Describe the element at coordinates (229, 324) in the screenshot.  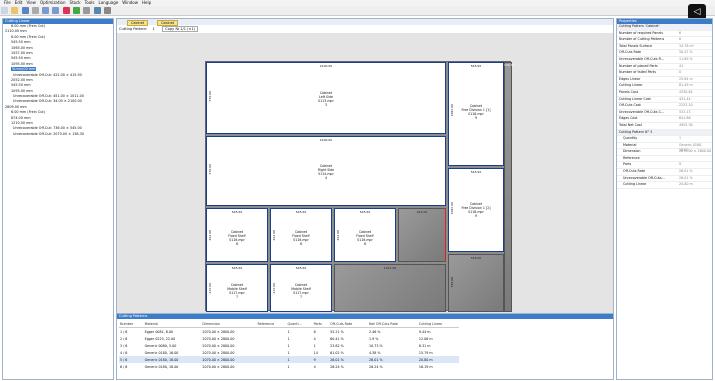
I see `column-header: Dimension` at that location.